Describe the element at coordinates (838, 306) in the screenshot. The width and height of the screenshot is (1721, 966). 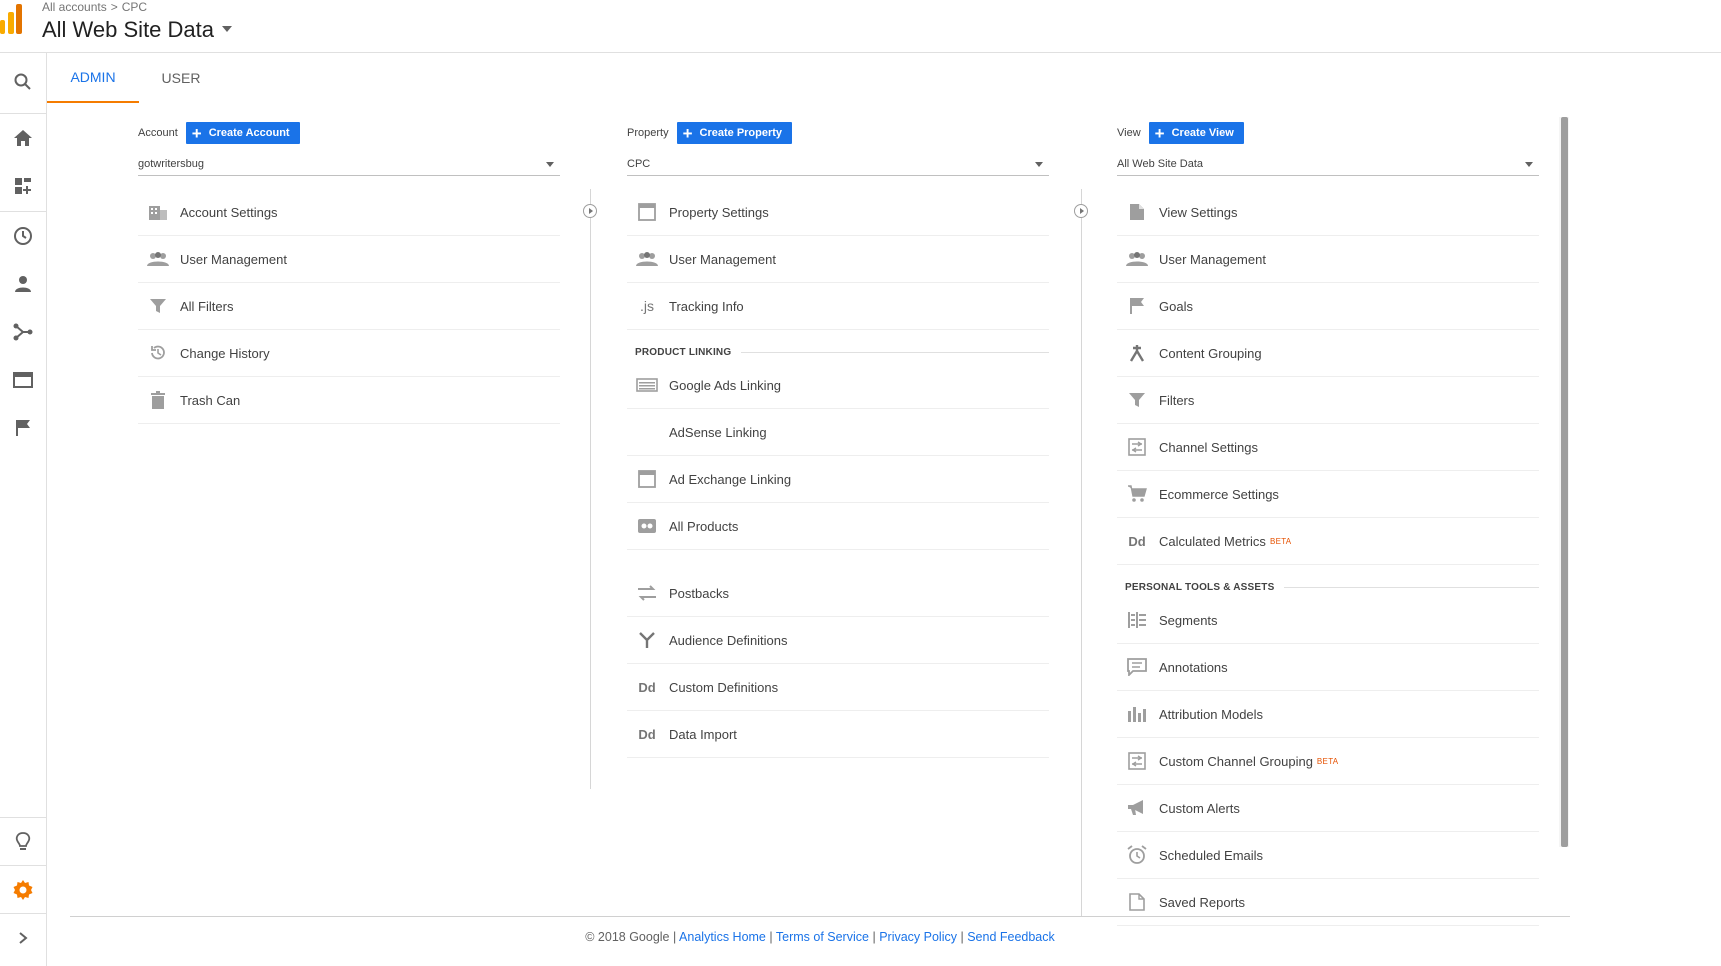
I see `menu-item-tracking-info: .js Tracking Info` at that location.